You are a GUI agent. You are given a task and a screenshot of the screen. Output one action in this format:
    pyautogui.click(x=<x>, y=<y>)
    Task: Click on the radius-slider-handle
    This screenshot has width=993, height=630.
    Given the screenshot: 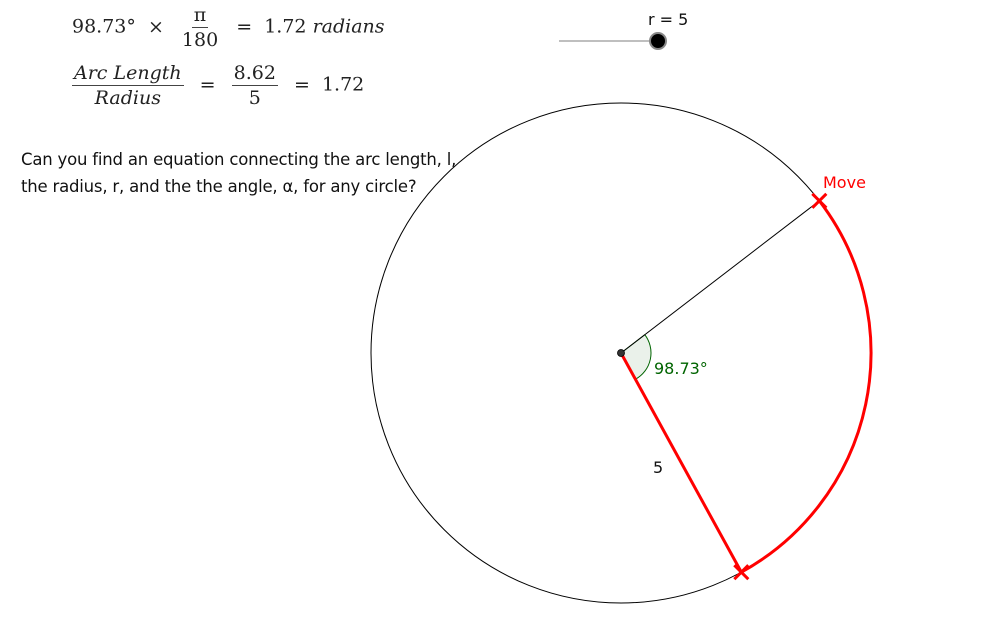 What is the action you would take?
    pyautogui.click(x=658, y=41)
    